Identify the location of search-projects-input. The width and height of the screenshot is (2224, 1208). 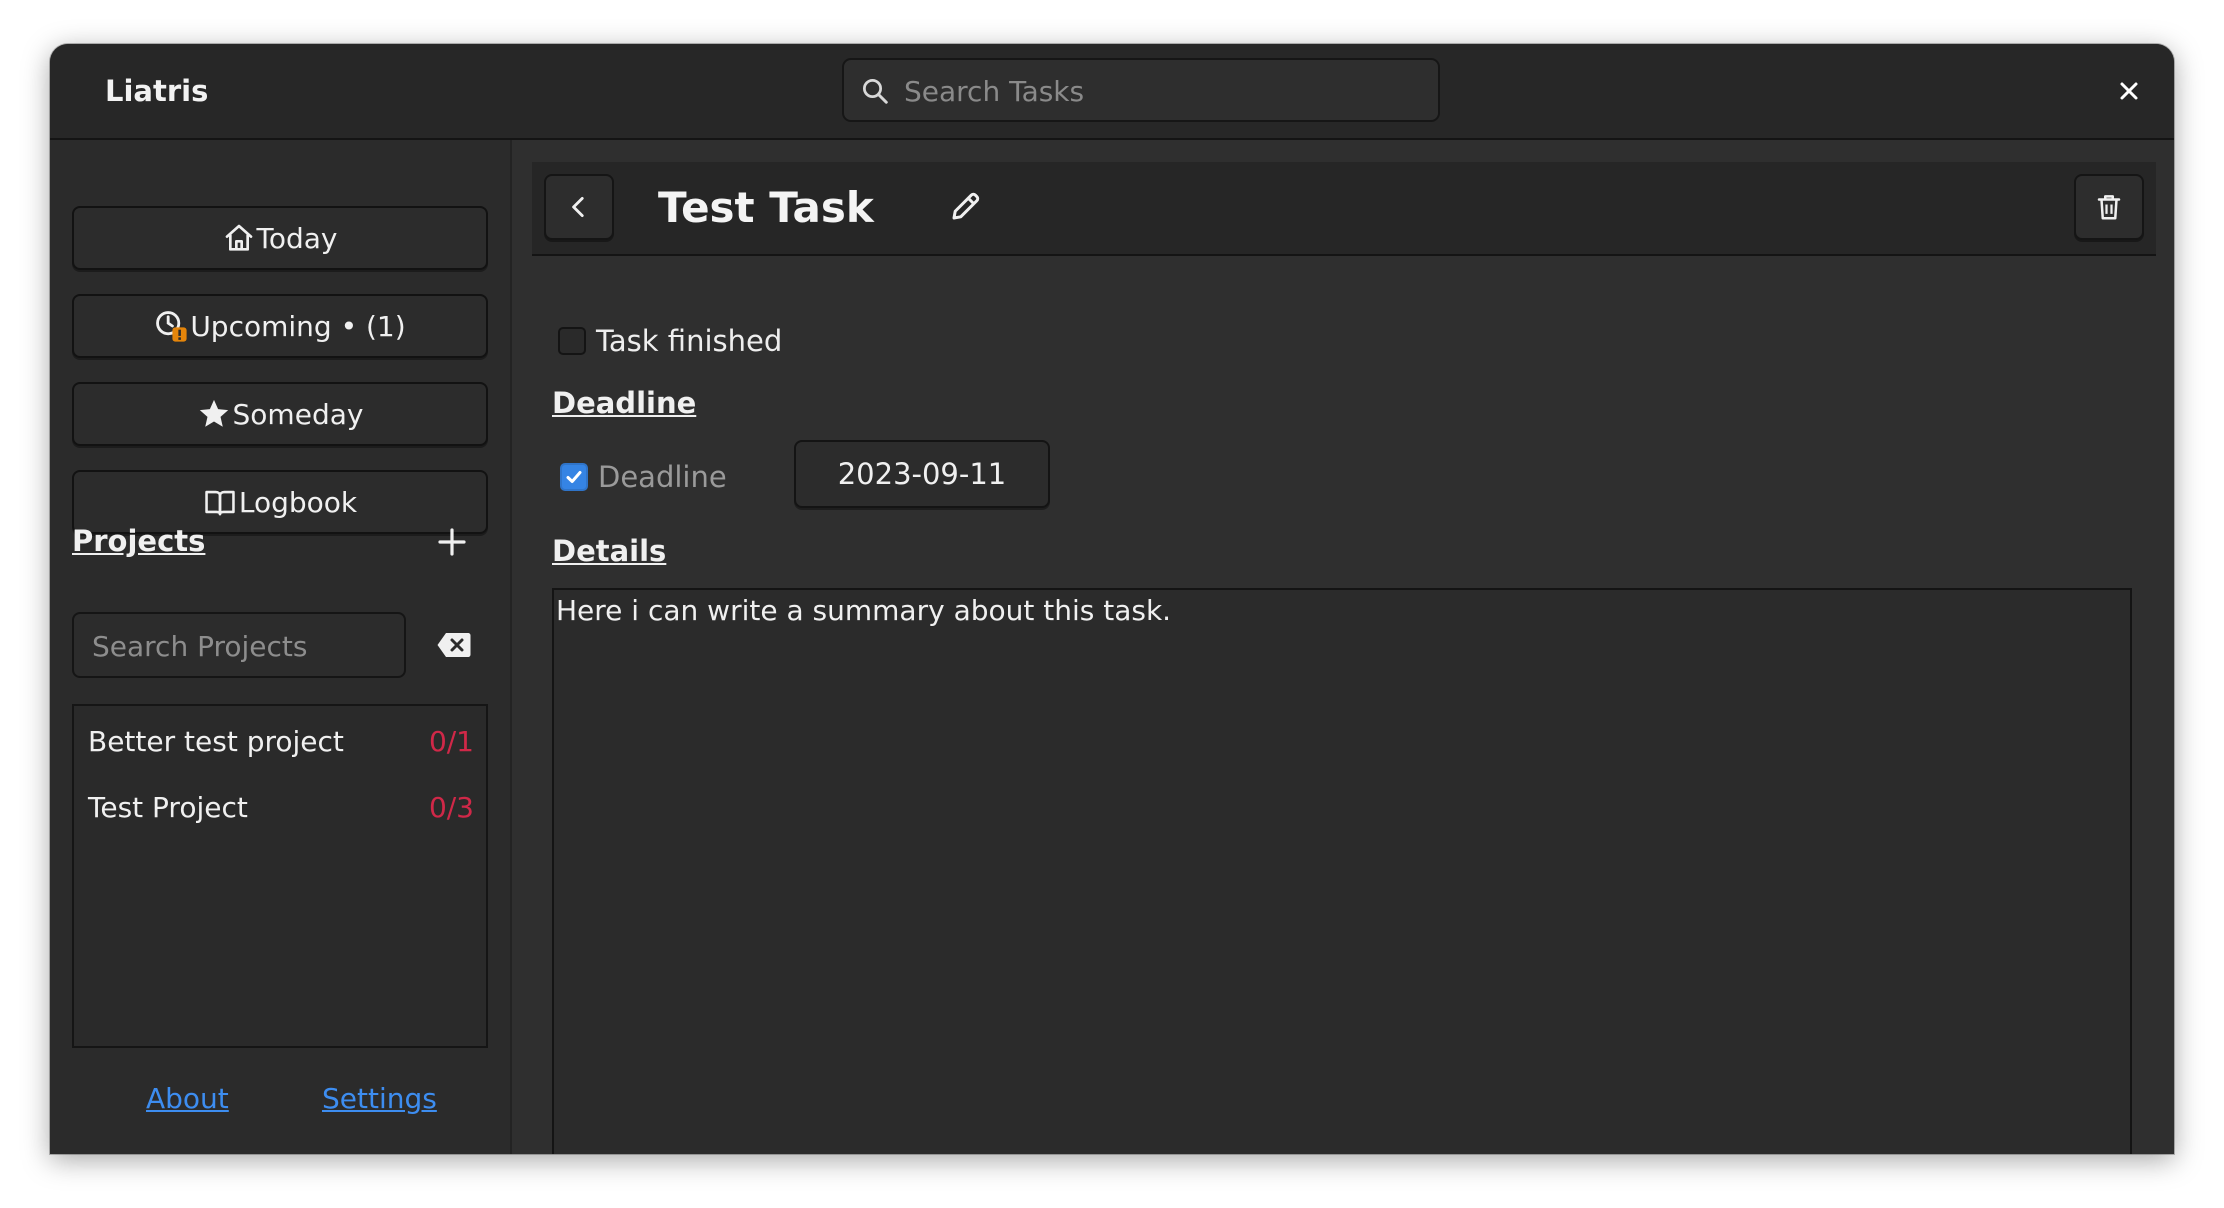
(242, 646).